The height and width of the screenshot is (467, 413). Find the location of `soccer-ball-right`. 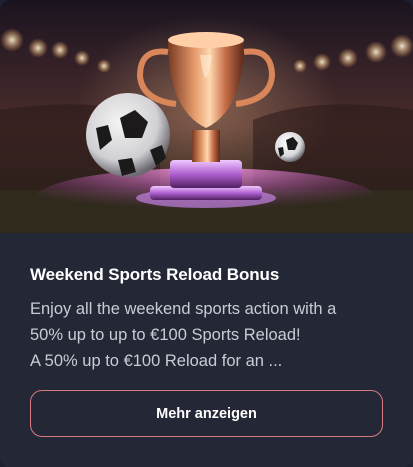

soccer-ball-right is located at coordinates (290, 147).